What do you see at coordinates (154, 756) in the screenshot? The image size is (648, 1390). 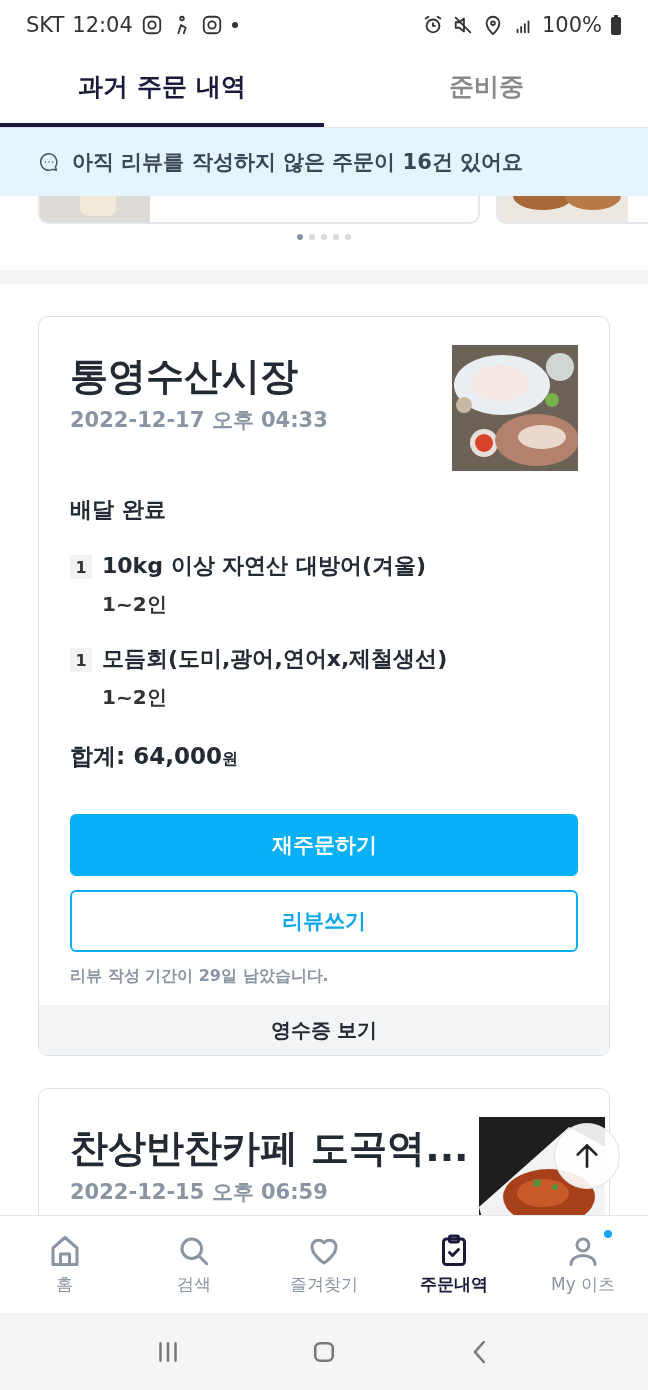 I see `total-price: 합계: 64,000원` at bounding box center [154, 756].